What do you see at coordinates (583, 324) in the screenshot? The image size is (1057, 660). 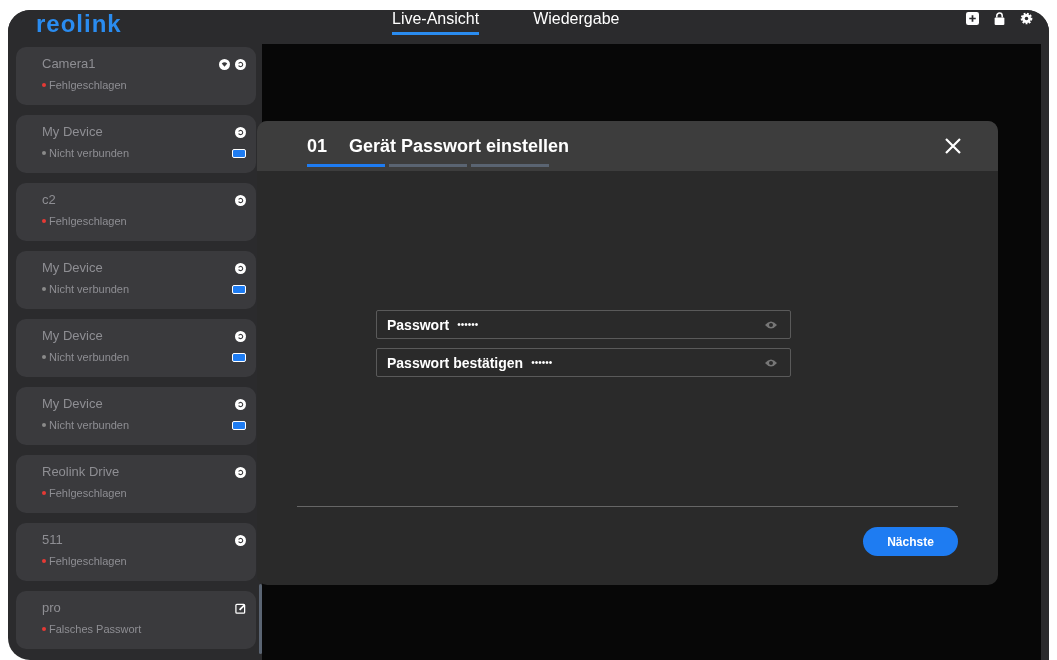 I see `password-field: Passwort ••••••` at bounding box center [583, 324].